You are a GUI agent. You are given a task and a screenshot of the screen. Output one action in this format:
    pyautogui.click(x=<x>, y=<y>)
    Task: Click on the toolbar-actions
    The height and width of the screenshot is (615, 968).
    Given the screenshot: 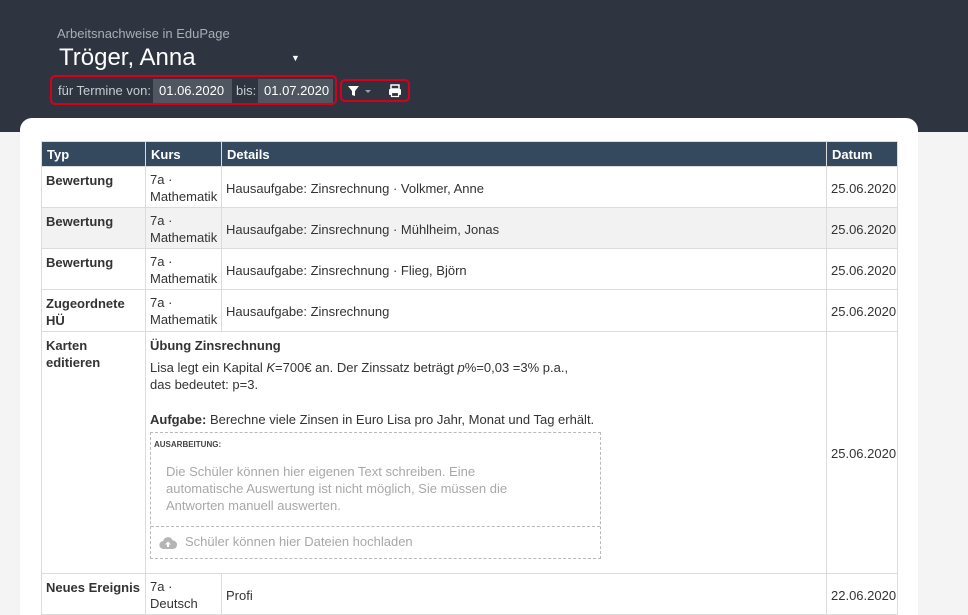 What is the action you would take?
    pyautogui.click(x=375, y=90)
    